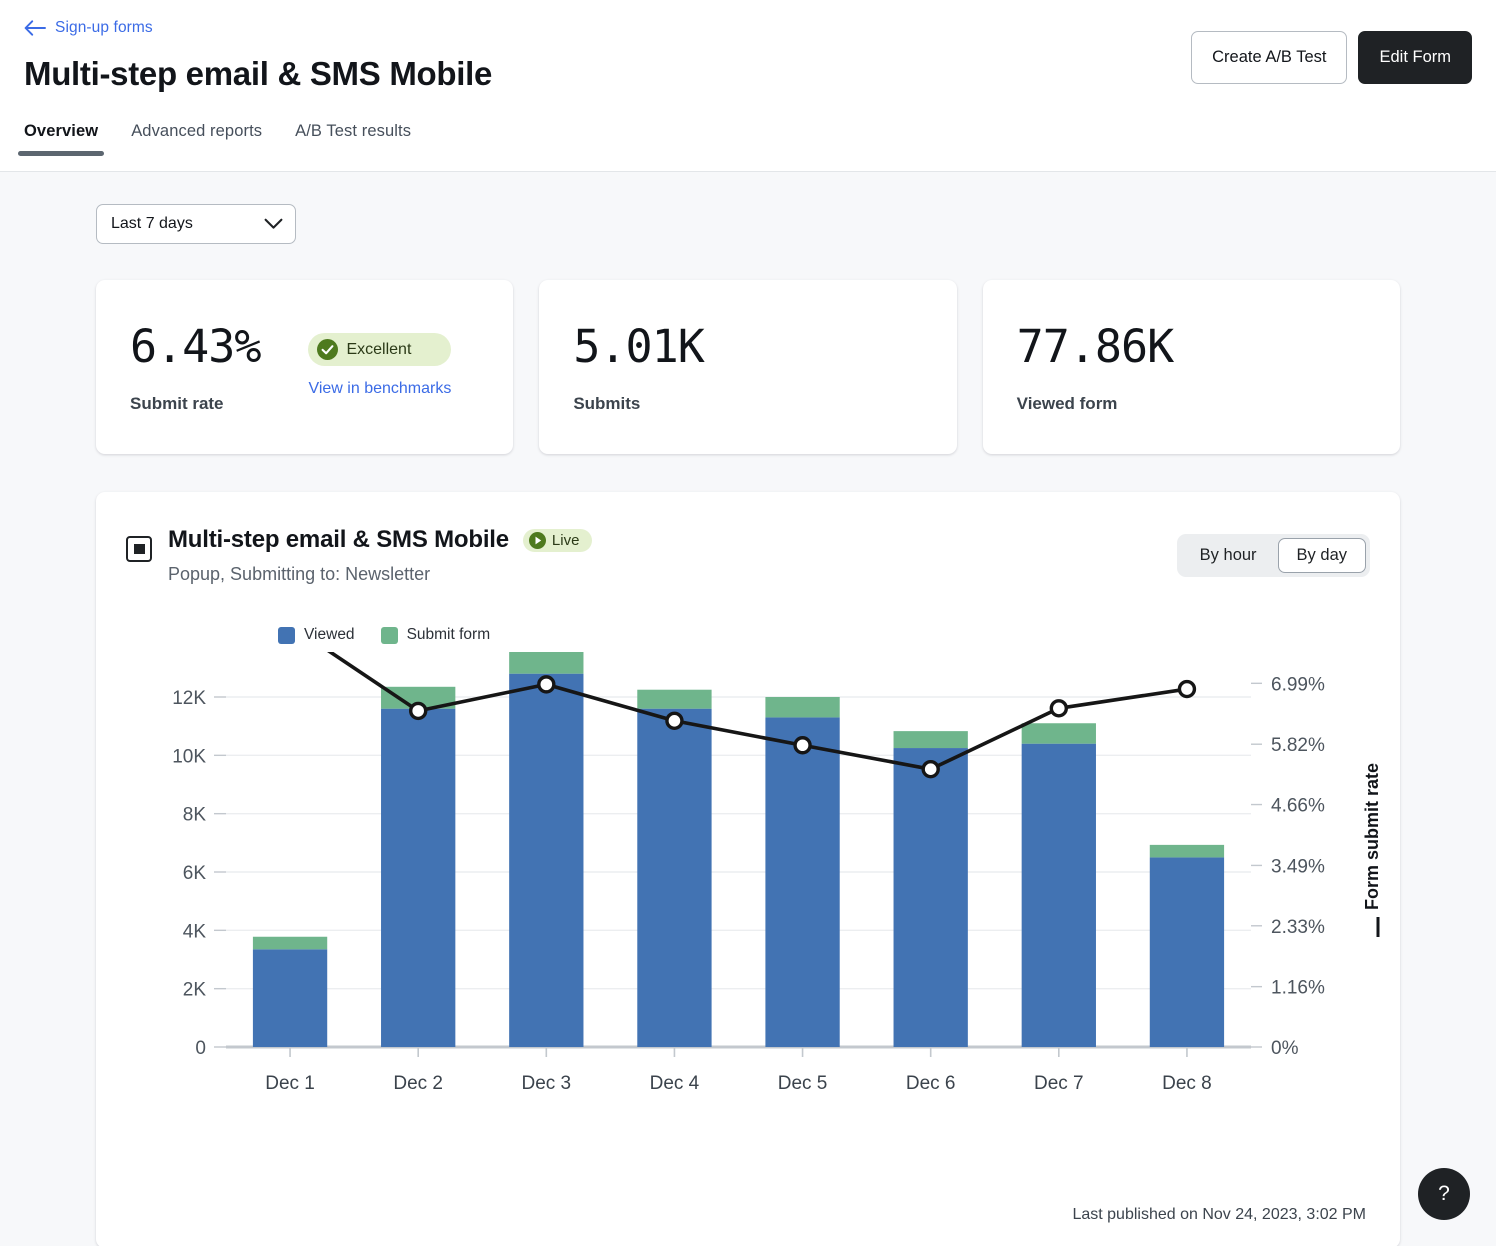 The height and width of the screenshot is (1246, 1496). I want to click on breadcrumb: Sign-up forms, so click(88, 18).